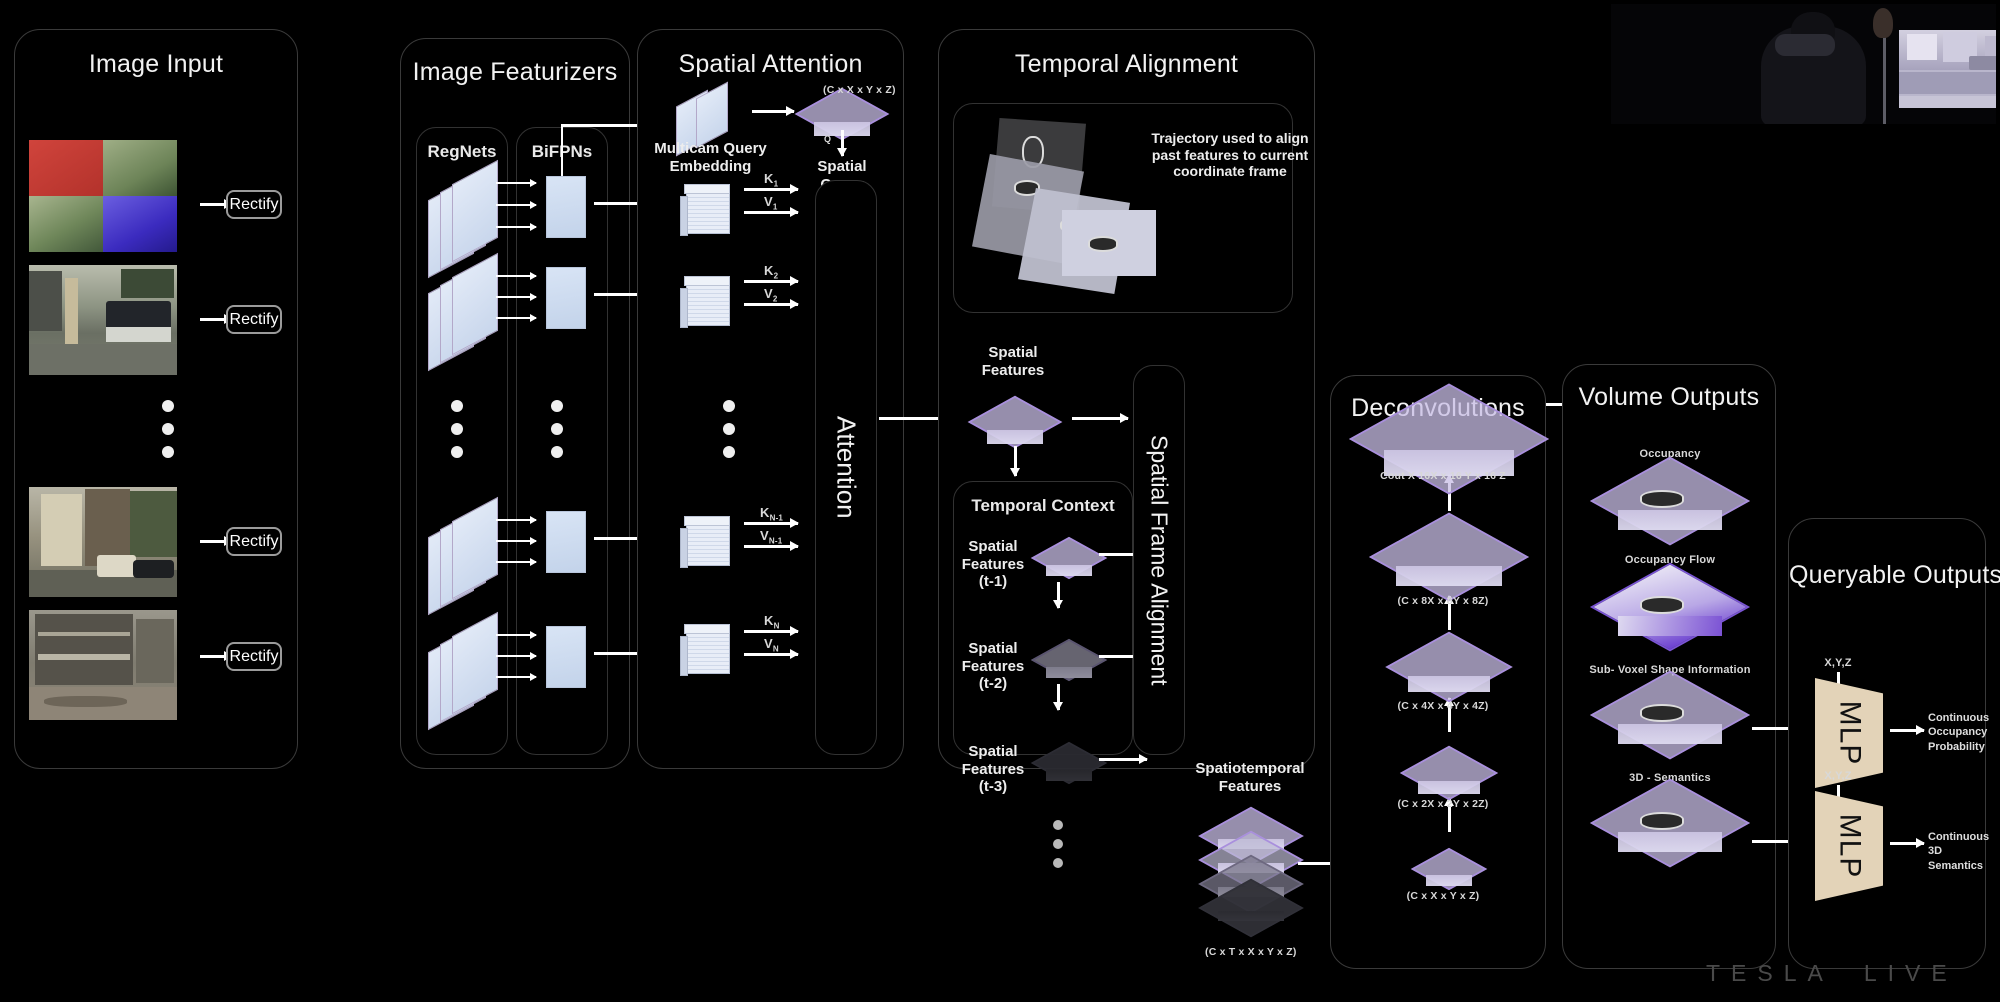  I want to click on mlp-label-2: MLP, so click(1849, 846).